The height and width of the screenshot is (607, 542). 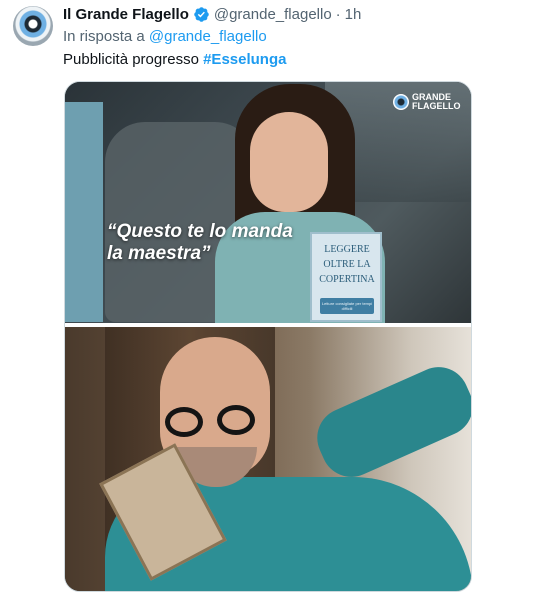 I want to click on watermark-text: GRANDE FLAGELLO, so click(x=436, y=102).